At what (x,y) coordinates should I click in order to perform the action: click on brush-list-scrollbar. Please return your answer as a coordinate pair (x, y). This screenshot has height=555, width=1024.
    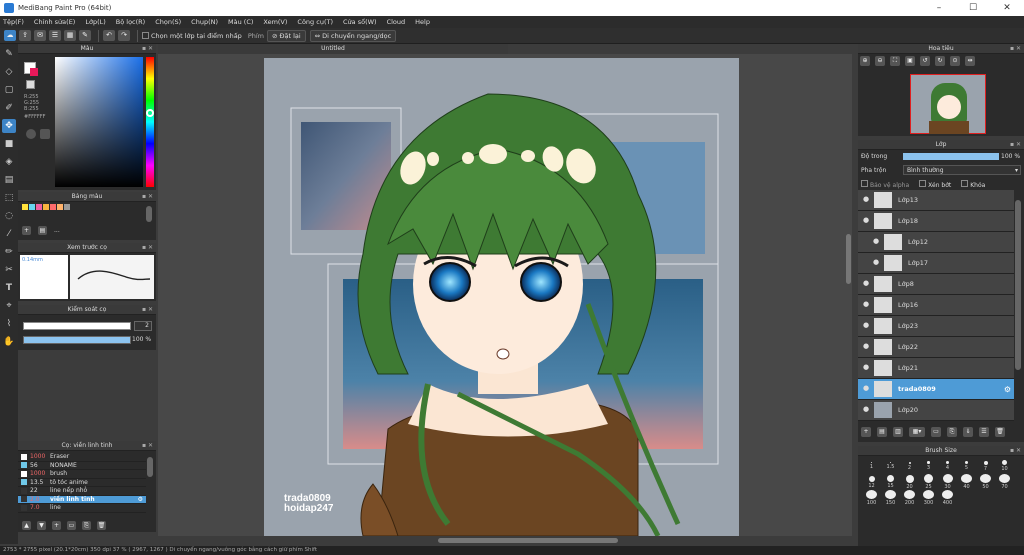
    Looking at the image, I should click on (150, 467).